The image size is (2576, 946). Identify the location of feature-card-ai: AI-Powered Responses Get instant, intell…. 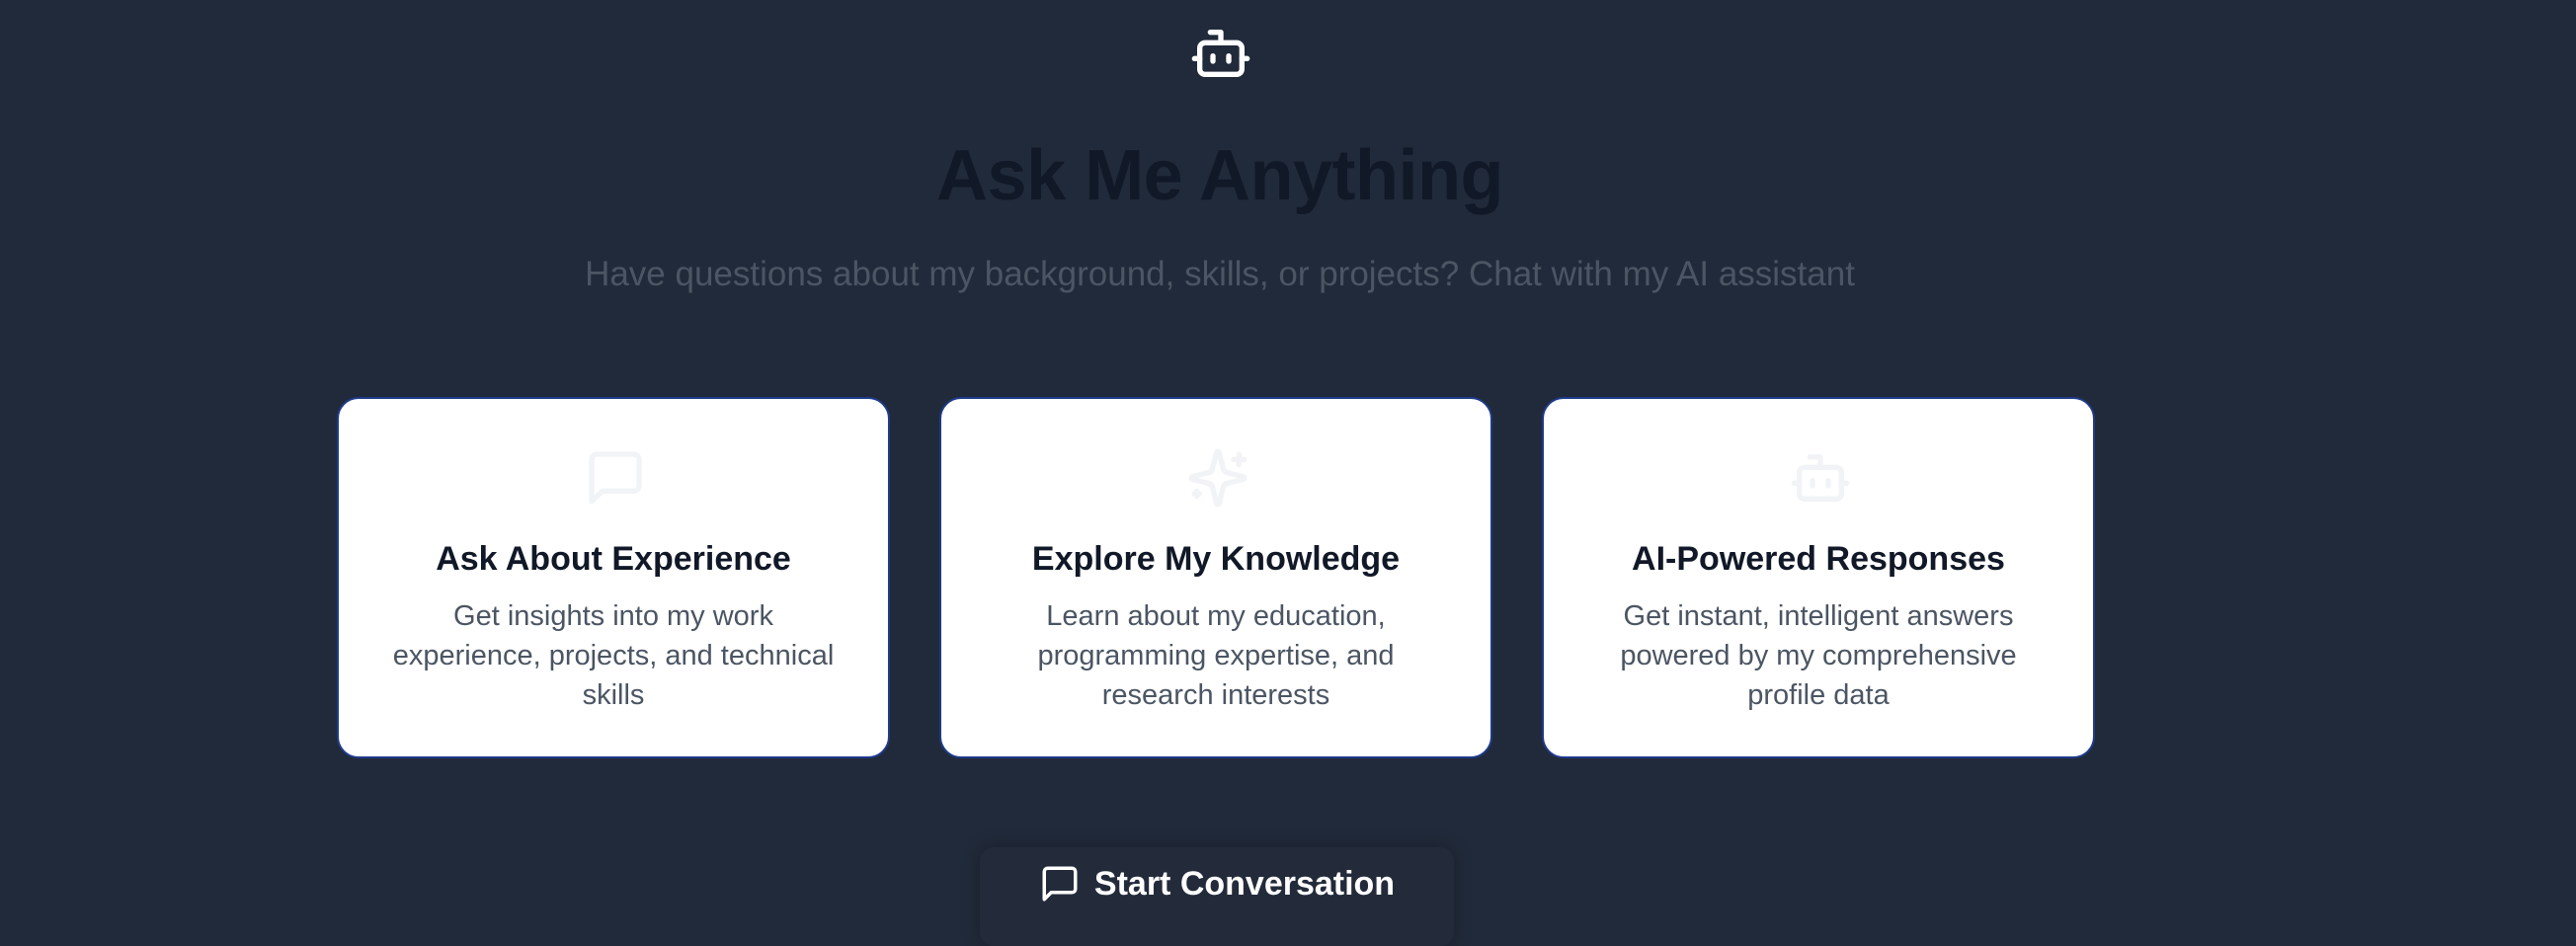
(1818, 577).